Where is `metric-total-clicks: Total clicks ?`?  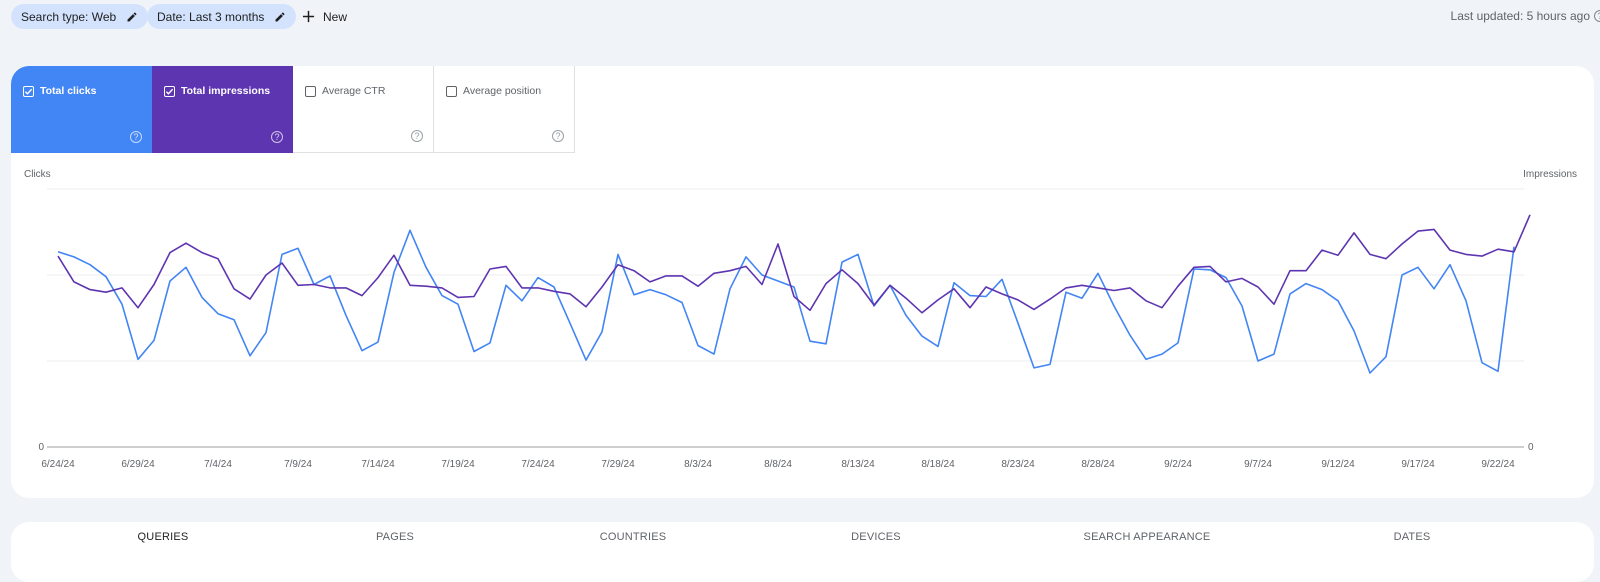
metric-total-clicks: Total clicks ? is located at coordinates (81, 109).